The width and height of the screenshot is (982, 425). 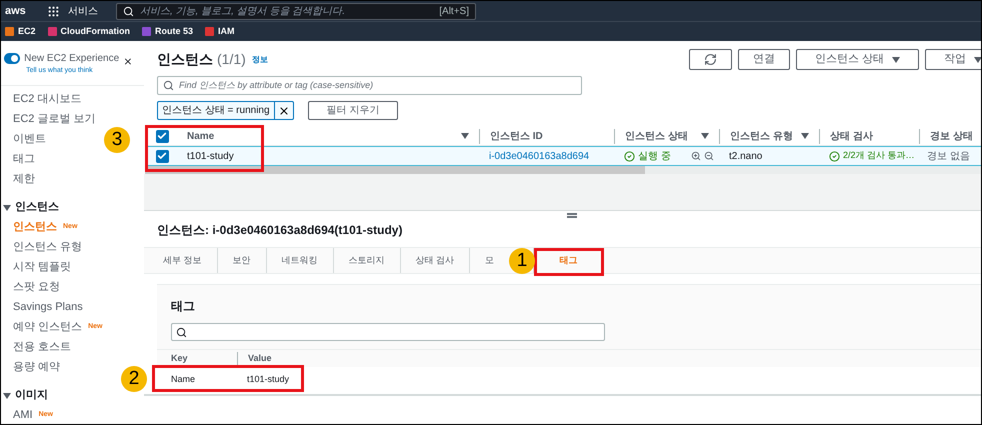 I want to click on experience-label: New EC2 Experience, so click(x=72, y=59).